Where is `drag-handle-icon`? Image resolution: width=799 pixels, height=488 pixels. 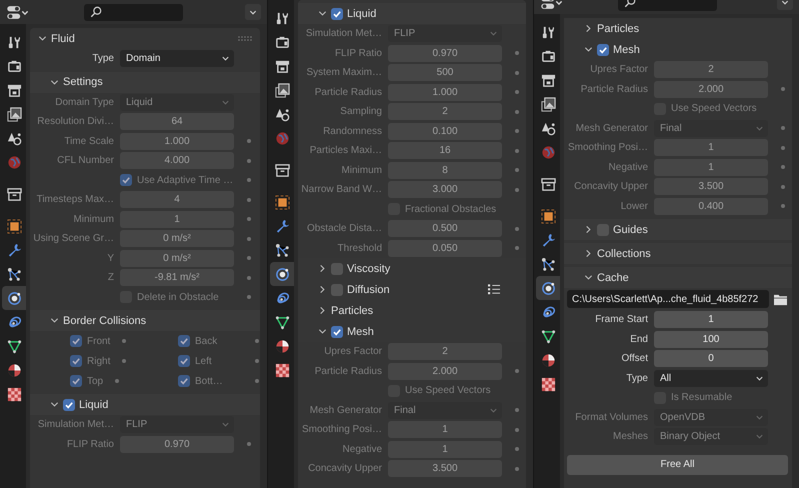
drag-handle-icon is located at coordinates (245, 39).